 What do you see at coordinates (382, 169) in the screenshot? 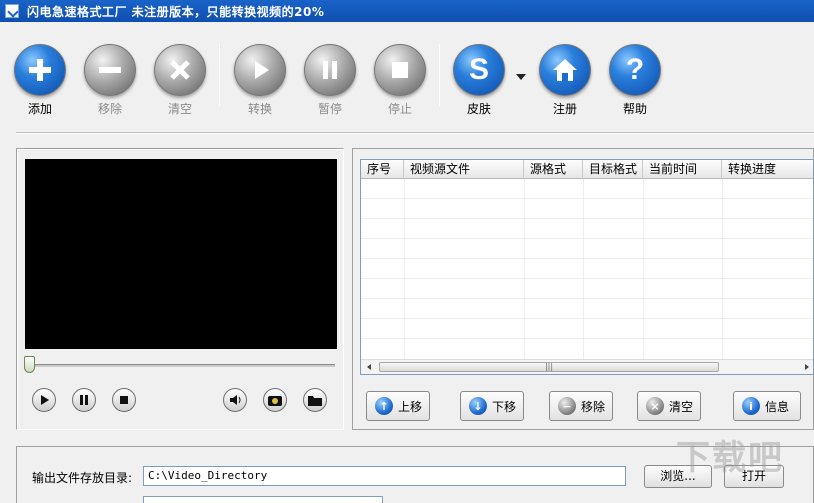
I see `column-header: 序号` at bounding box center [382, 169].